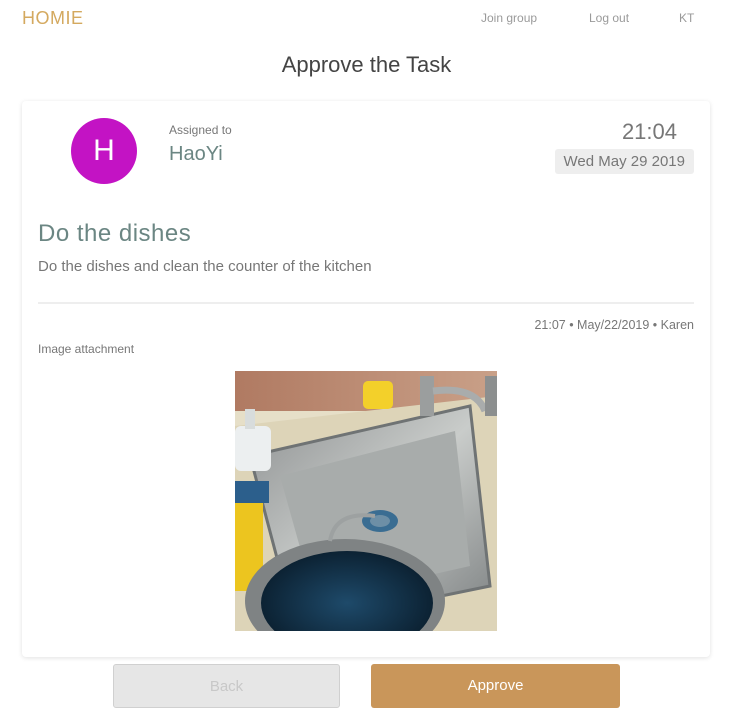 The width and height of the screenshot is (733, 718). Describe the element at coordinates (624, 161) in the screenshot. I see `date-badge: Wed May 29 2019` at that location.